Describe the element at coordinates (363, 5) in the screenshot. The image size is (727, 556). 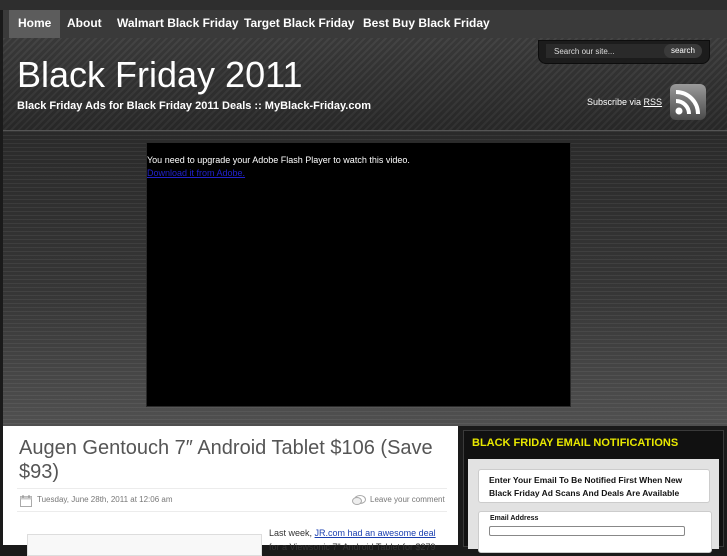
I see `top-strip` at that location.